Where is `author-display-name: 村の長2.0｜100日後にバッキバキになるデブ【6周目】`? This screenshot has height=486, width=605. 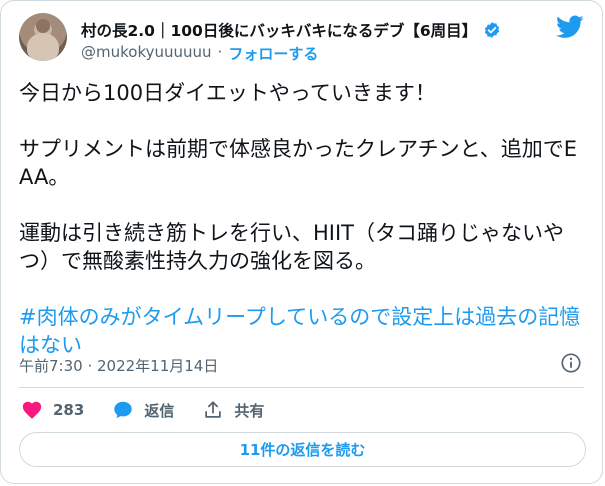
author-display-name: 村の長2.0｜100日後にバッキバキになるデブ【6周目】 is located at coordinates (279, 30).